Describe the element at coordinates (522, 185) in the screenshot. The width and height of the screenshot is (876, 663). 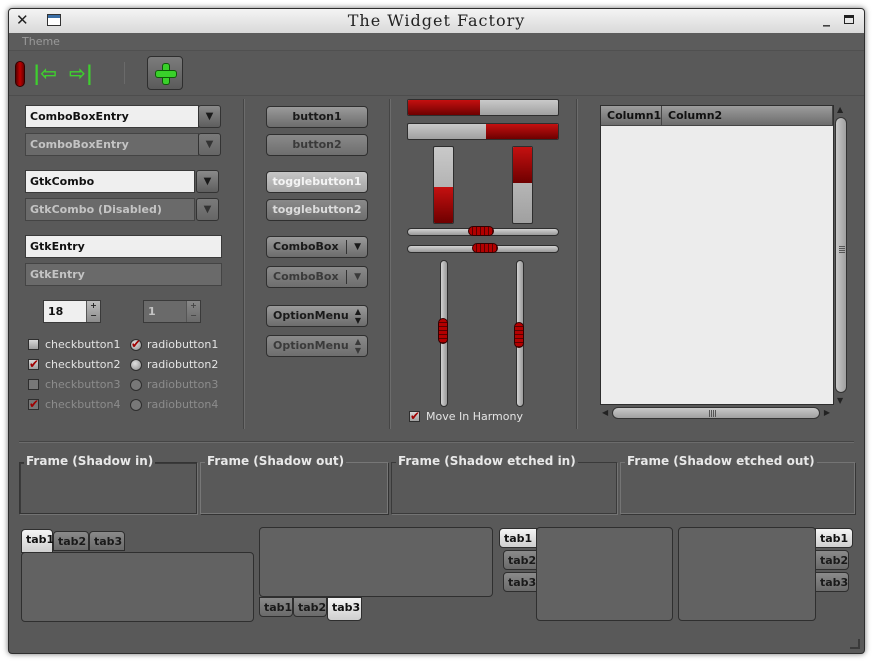
I see `progressbar-v2` at that location.